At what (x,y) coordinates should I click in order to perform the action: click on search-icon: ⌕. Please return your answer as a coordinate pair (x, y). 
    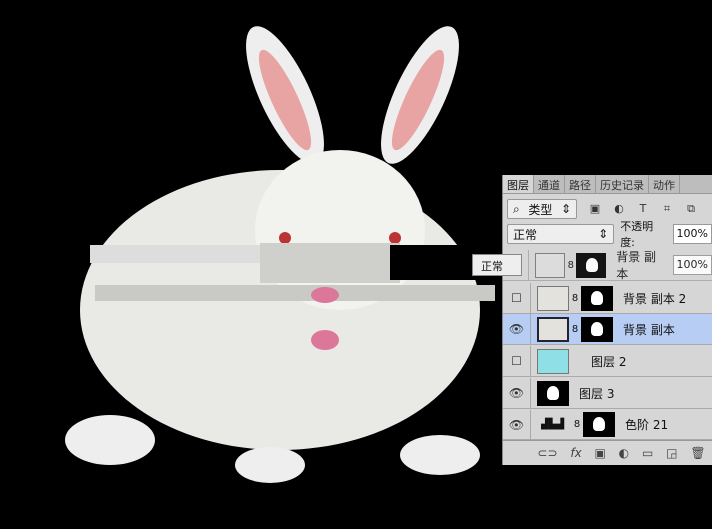
    Looking at the image, I should click on (516, 208).